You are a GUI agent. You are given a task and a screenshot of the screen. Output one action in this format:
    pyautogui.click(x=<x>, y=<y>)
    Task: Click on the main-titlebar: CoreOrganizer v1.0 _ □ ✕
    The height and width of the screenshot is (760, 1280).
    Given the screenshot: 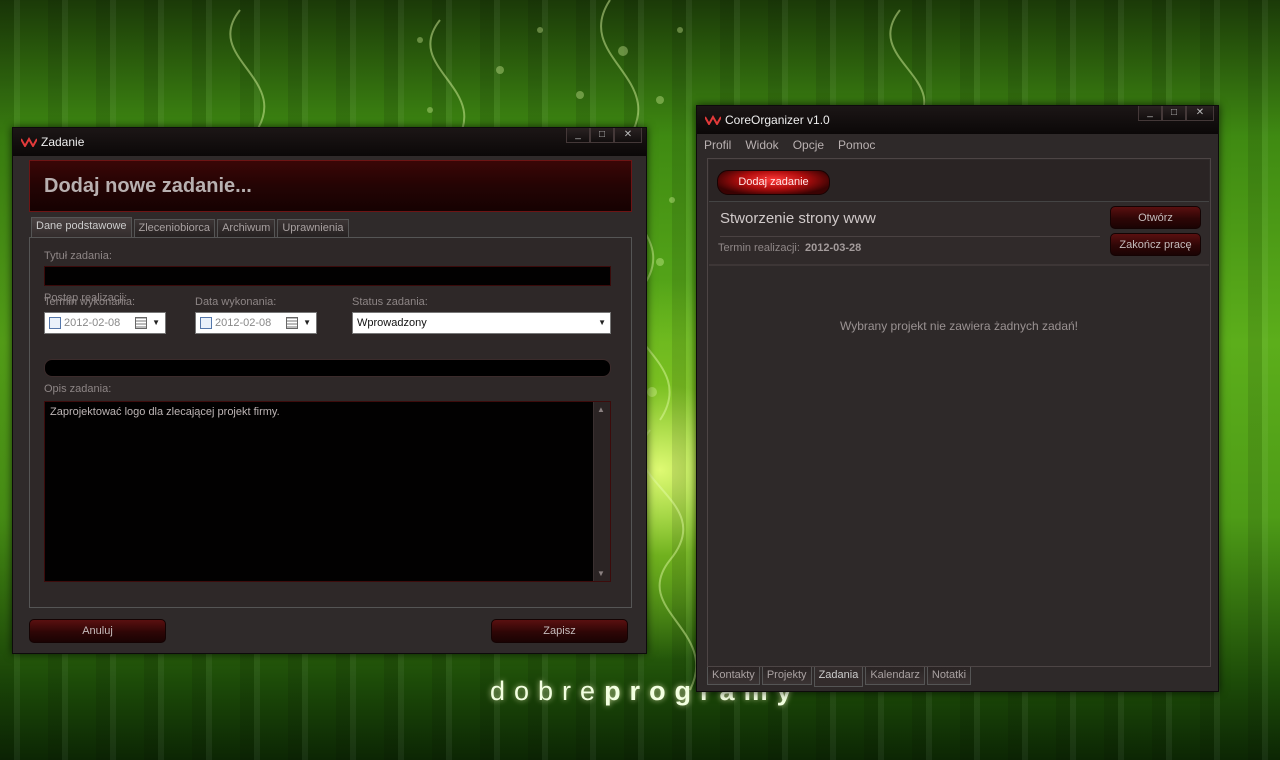 What is the action you would take?
    pyautogui.click(x=957, y=120)
    